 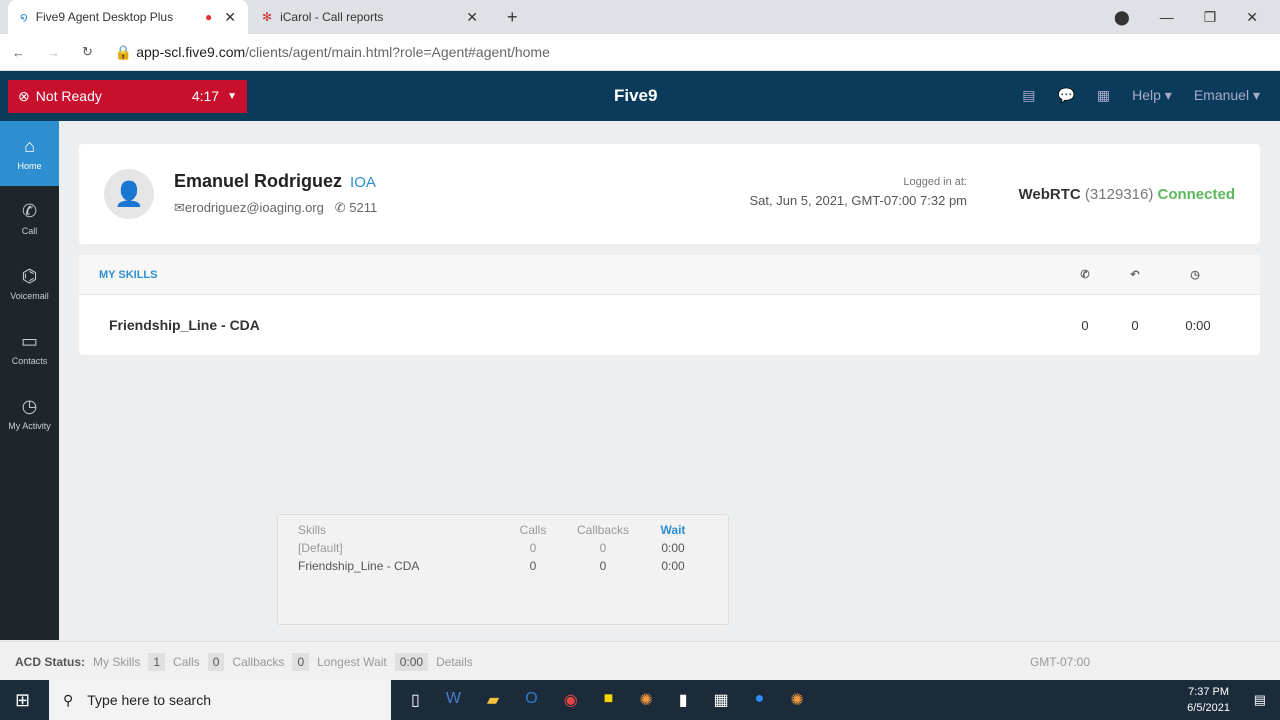 I want to click on clock-icon: ◷, so click(x=29, y=406).